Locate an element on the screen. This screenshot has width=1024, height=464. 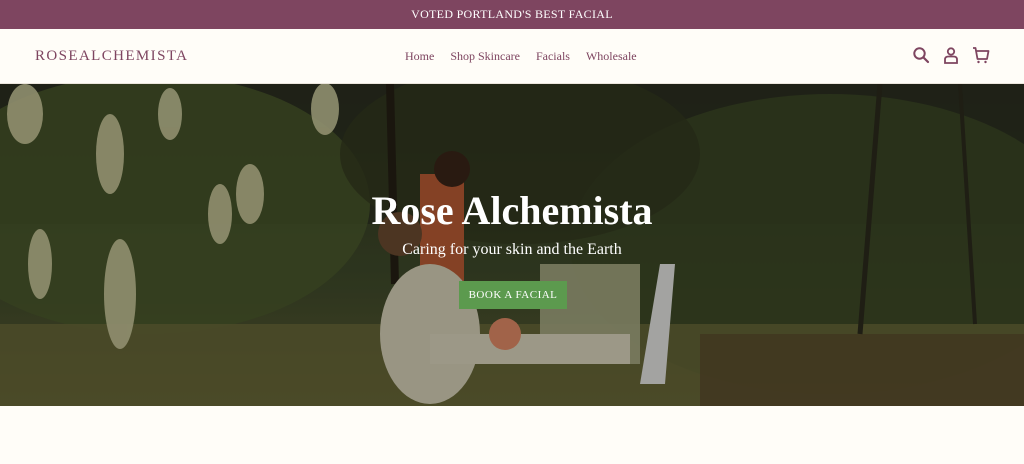
content-area is located at coordinates (512, 435).